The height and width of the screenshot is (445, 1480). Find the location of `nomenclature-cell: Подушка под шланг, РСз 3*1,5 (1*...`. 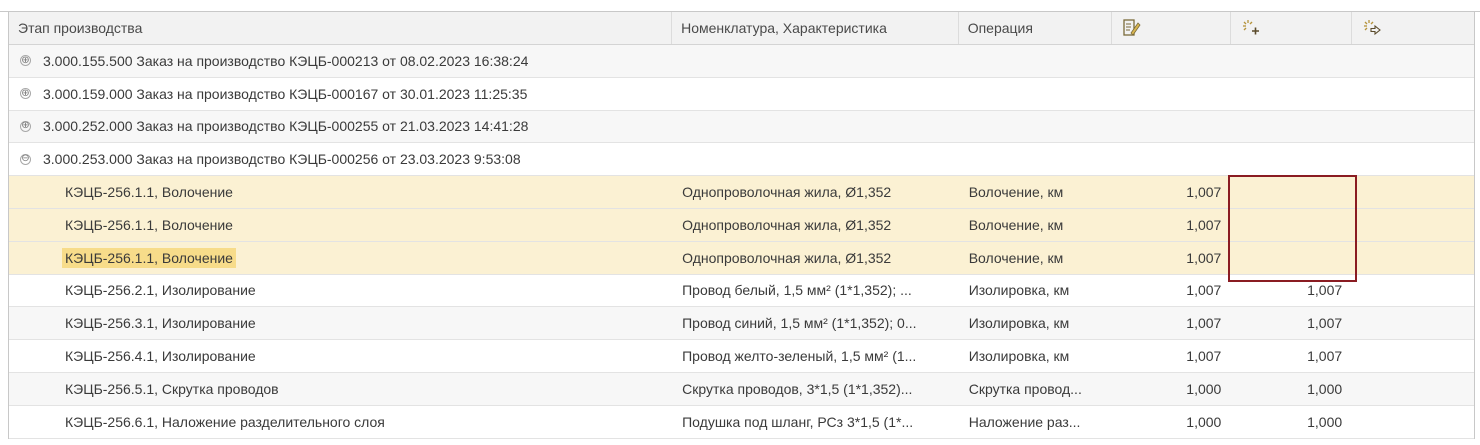

nomenclature-cell: Подушка под шланг, РСз 3*1,5 (1*... is located at coordinates (798, 421).